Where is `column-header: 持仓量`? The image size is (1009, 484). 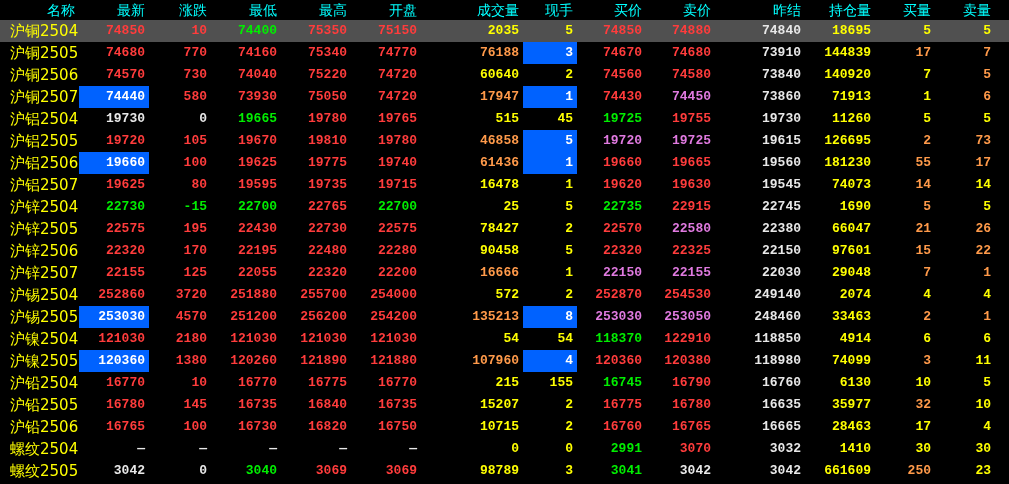
column-header: 持仓量 is located at coordinates (840, 10).